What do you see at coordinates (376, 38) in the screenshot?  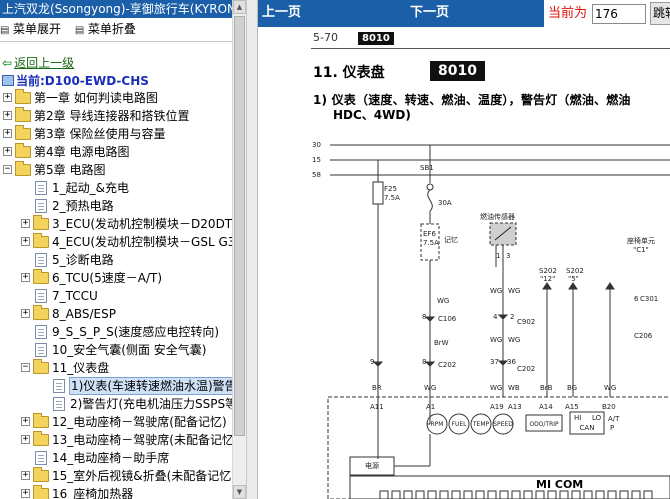 I see `section-code-small: 8010` at bounding box center [376, 38].